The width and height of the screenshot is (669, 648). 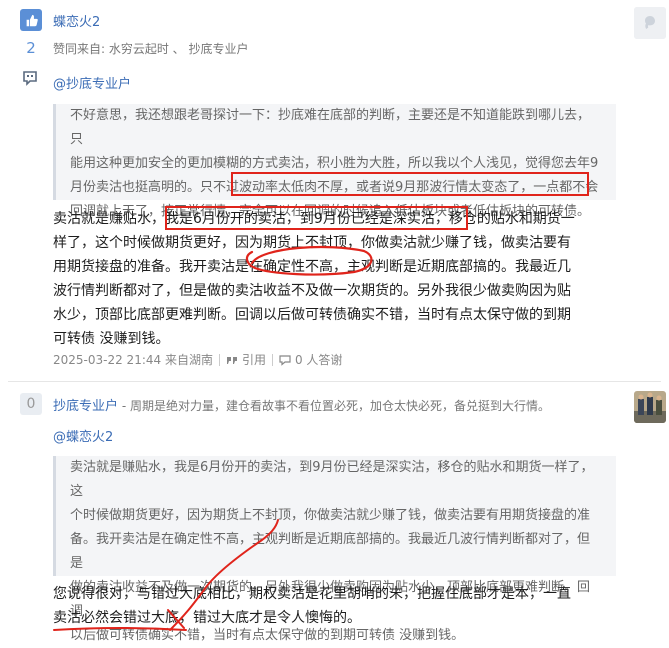 I want to click on thanks-count: 0 人答谢, so click(x=318, y=360).